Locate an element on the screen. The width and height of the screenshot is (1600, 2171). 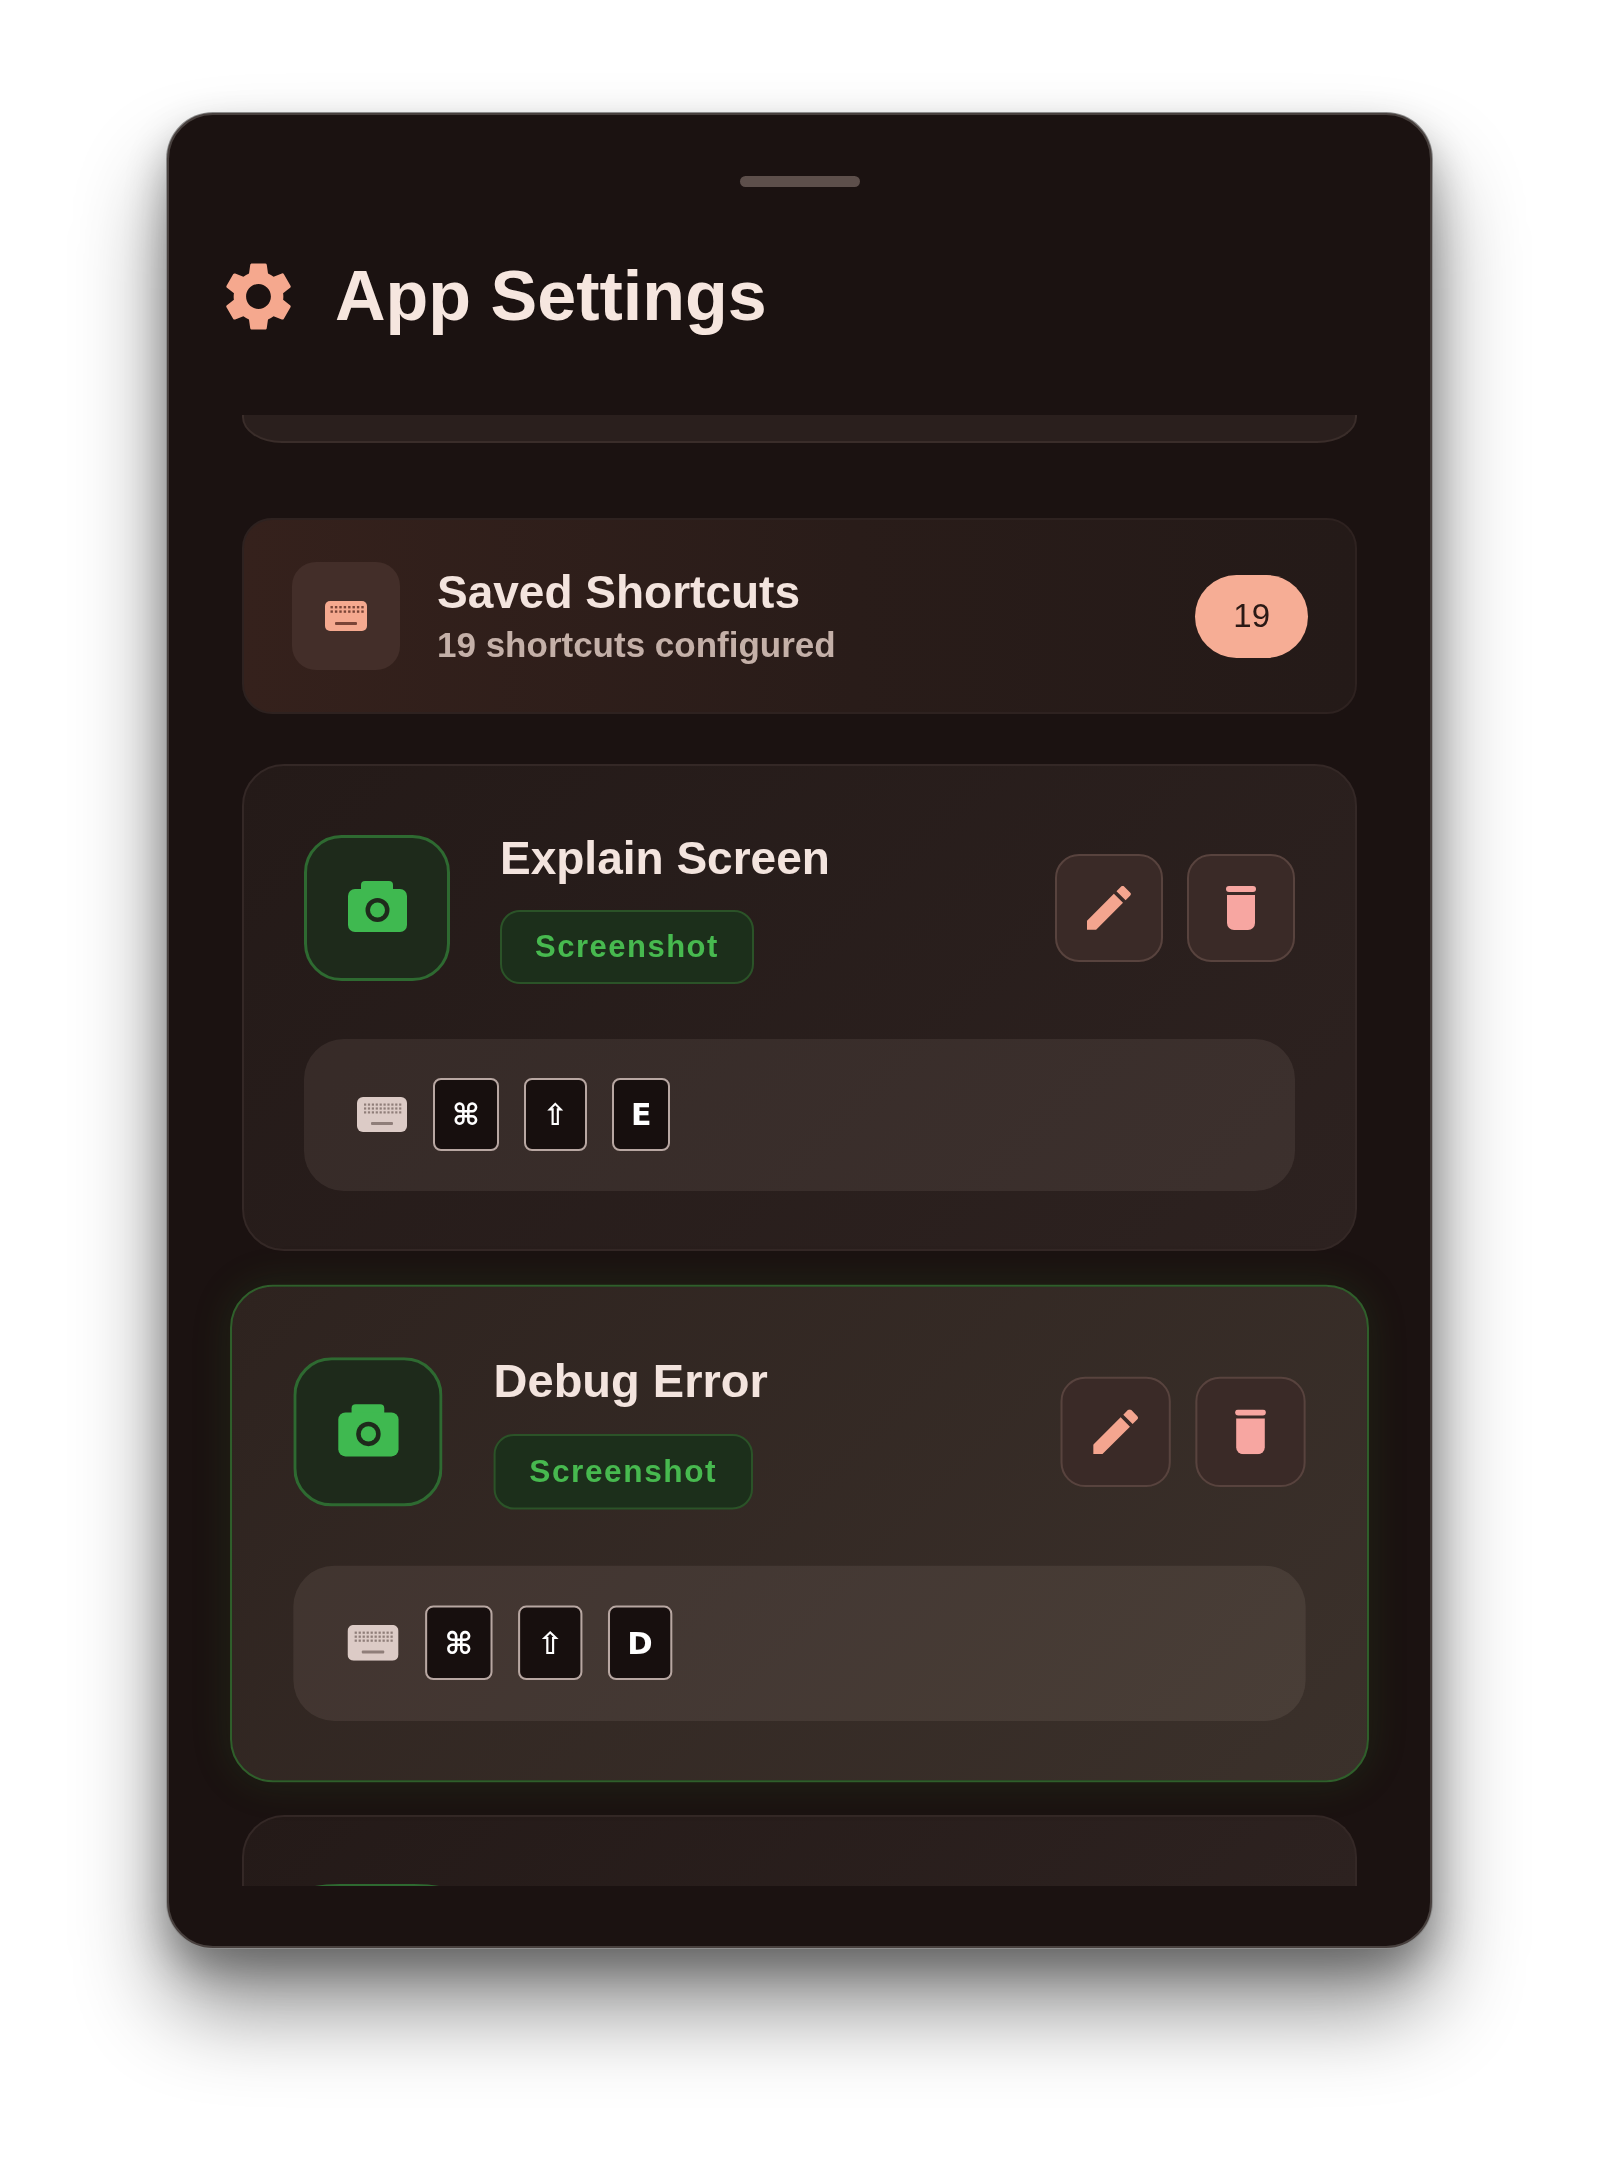
key-cap: E is located at coordinates (641, 1115).